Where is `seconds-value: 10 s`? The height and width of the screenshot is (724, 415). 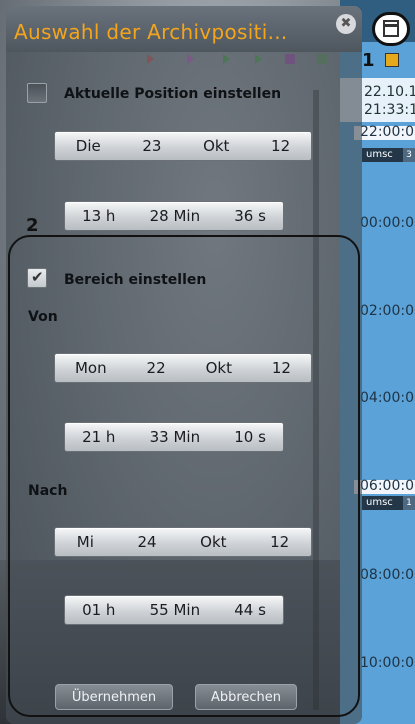
seconds-value: 10 s is located at coordinates (250, 437).